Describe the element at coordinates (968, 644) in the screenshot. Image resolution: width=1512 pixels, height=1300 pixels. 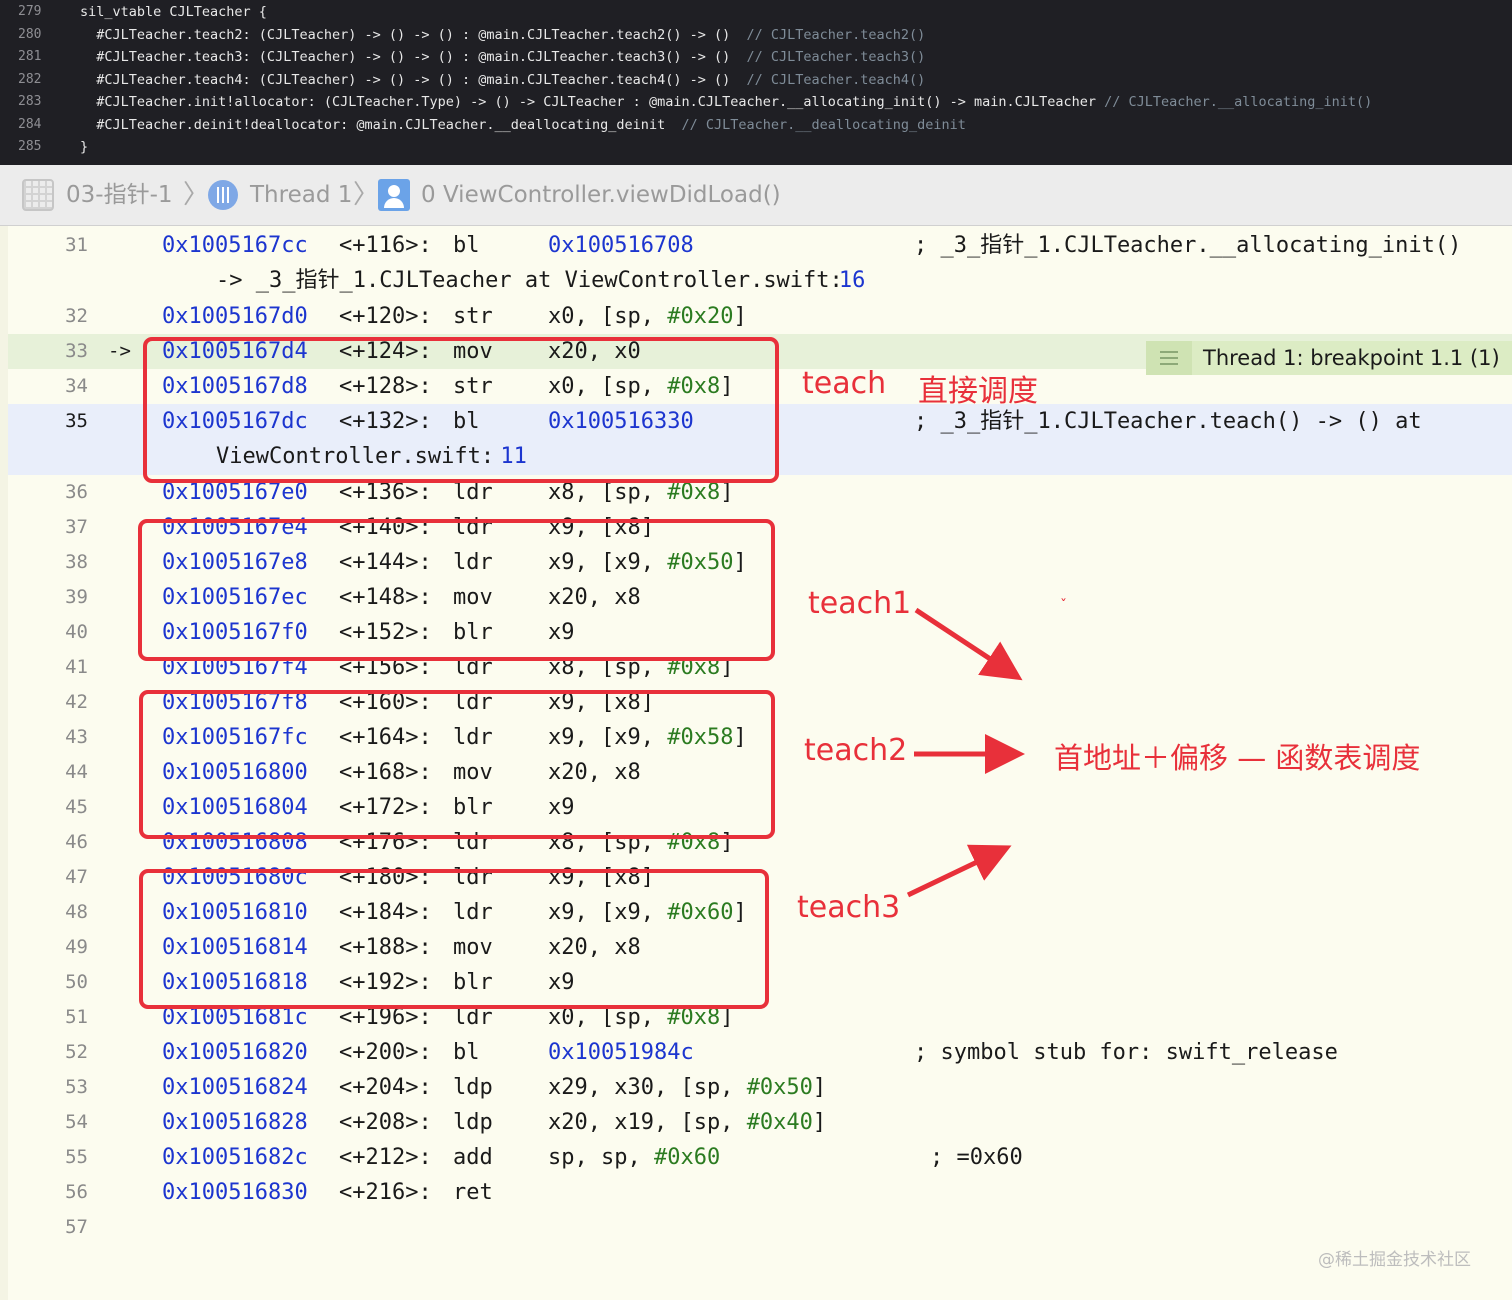
I see `arrow-teach1` at that location.